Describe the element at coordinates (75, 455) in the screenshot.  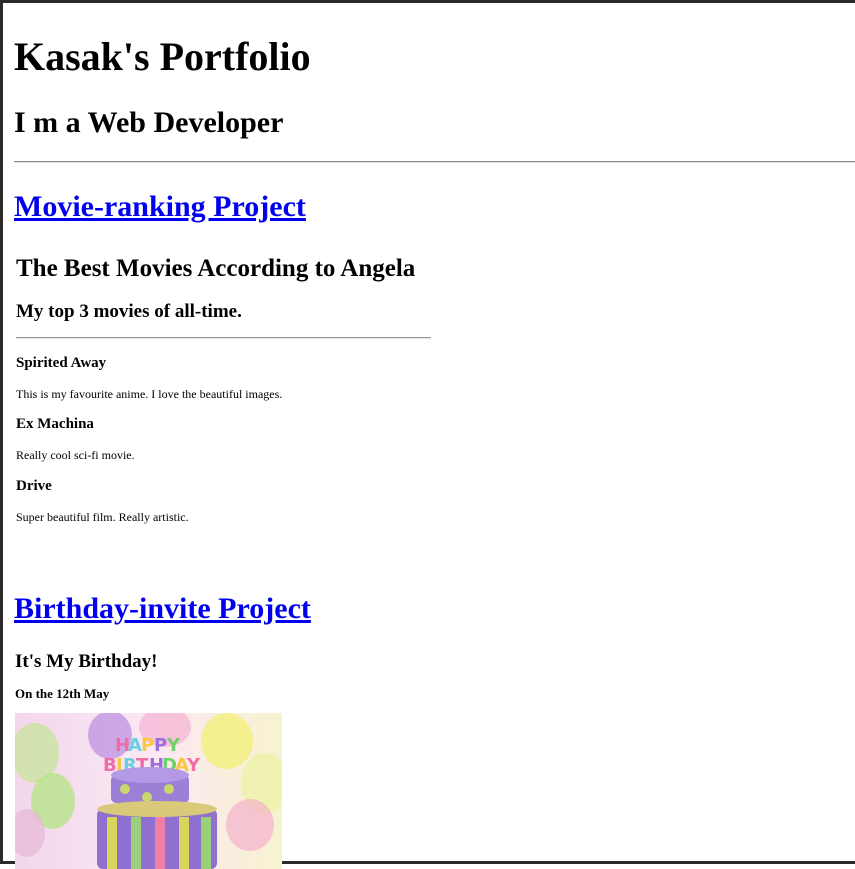
I see `movie-description: Really cool sci-fi movie.` at that location.